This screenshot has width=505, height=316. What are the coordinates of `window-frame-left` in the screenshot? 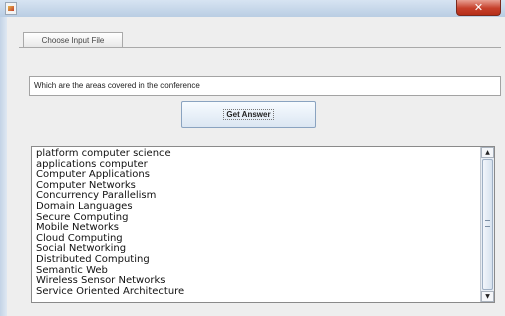 It's located at (3, 166).